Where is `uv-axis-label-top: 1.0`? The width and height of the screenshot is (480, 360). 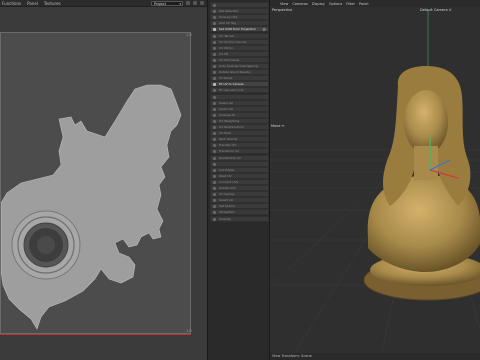
uv-axis-label-top: 1.0 is located at coordinates (189, 35).